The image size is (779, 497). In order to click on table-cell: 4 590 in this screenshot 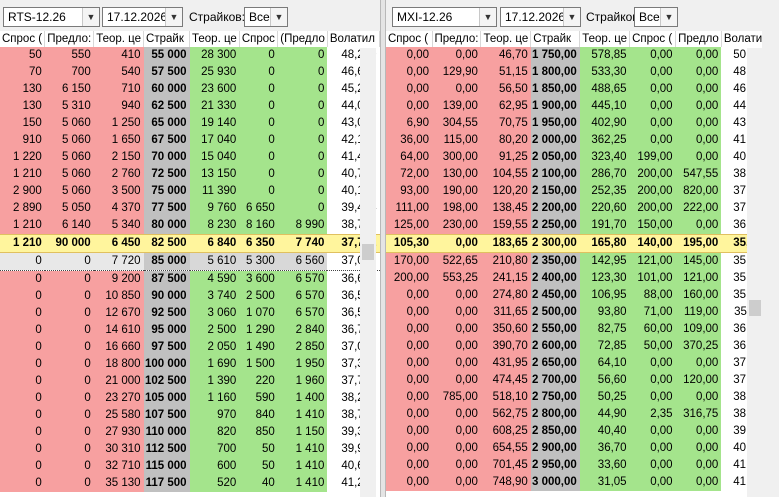, I will do `click(214, 279)`.